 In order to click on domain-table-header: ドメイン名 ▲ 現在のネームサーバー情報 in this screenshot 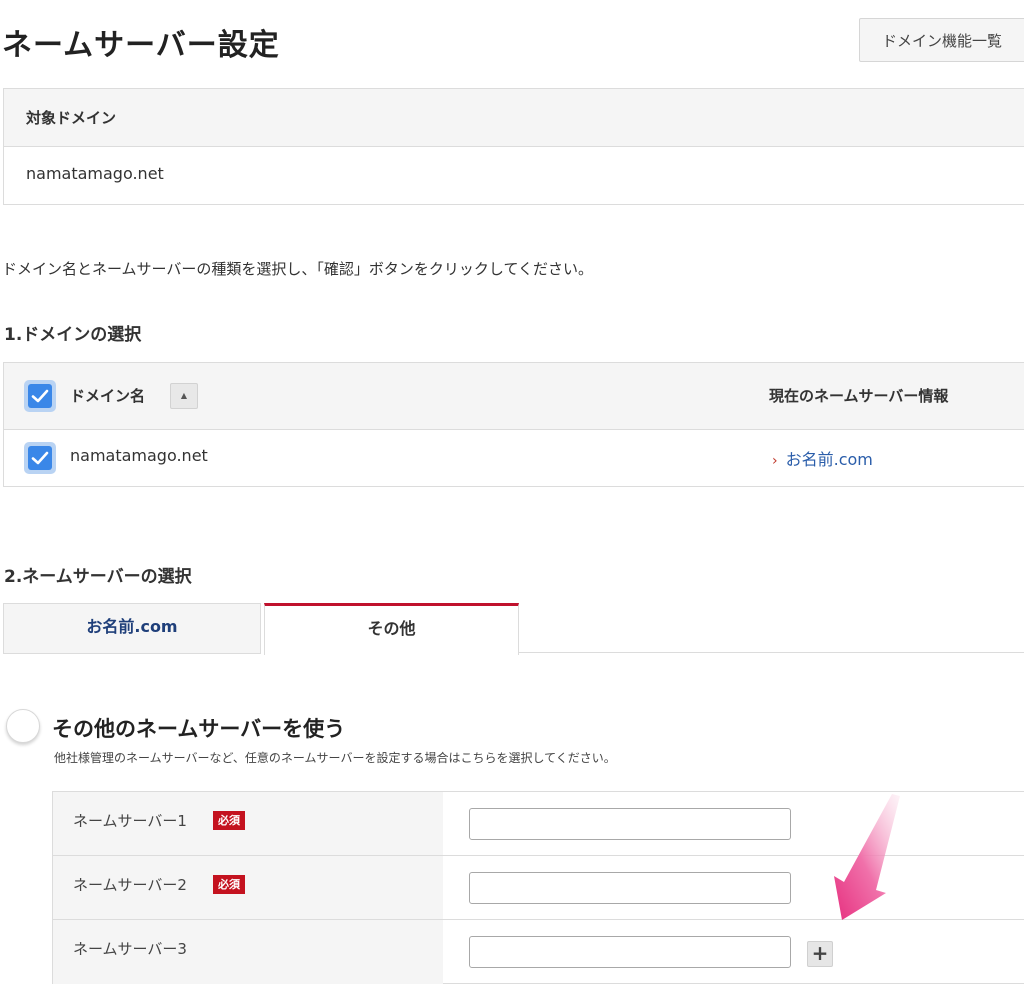, I will do `click(514, 396)`.